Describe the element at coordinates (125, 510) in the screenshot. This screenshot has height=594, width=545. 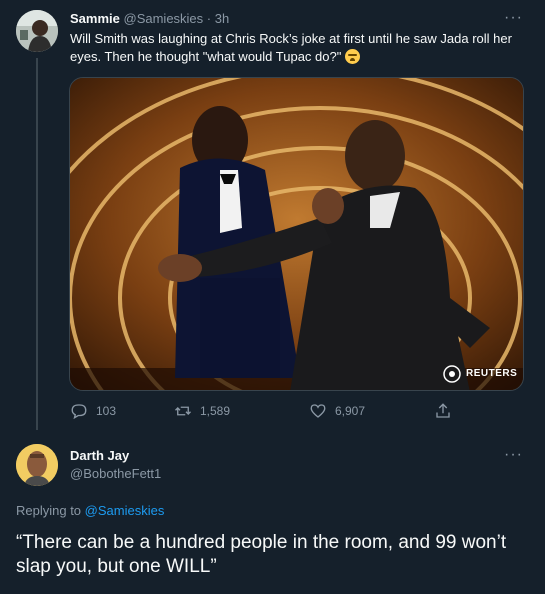
I see `replying-to-link: @Samieskies` at that location.